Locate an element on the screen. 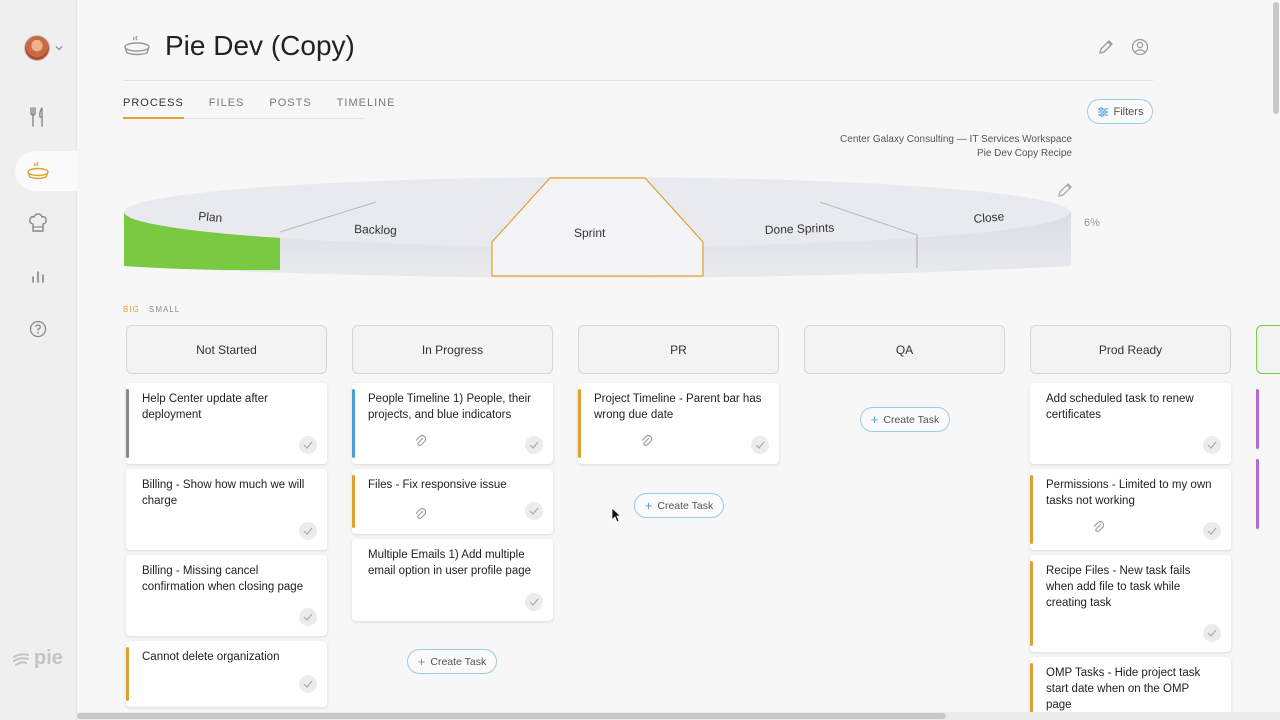 This screenshot has height=720, width=1280. pie-label-sprint: Sprint is located at coordinates (590, 233).